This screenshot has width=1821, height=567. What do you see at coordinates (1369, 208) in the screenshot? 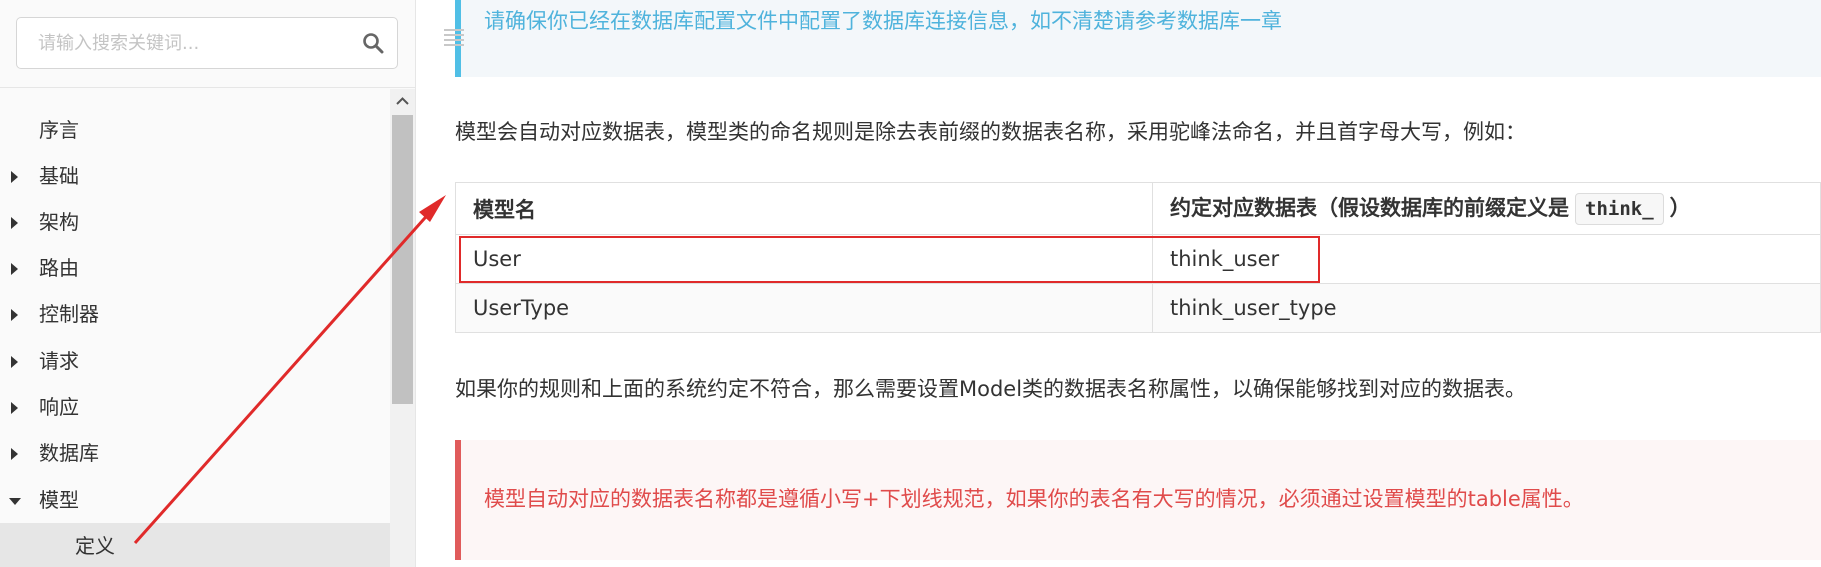
I see `table-header-text: 约定对应数据表（假设数据库的前缀定义是` at bounding box center [1369, 208].